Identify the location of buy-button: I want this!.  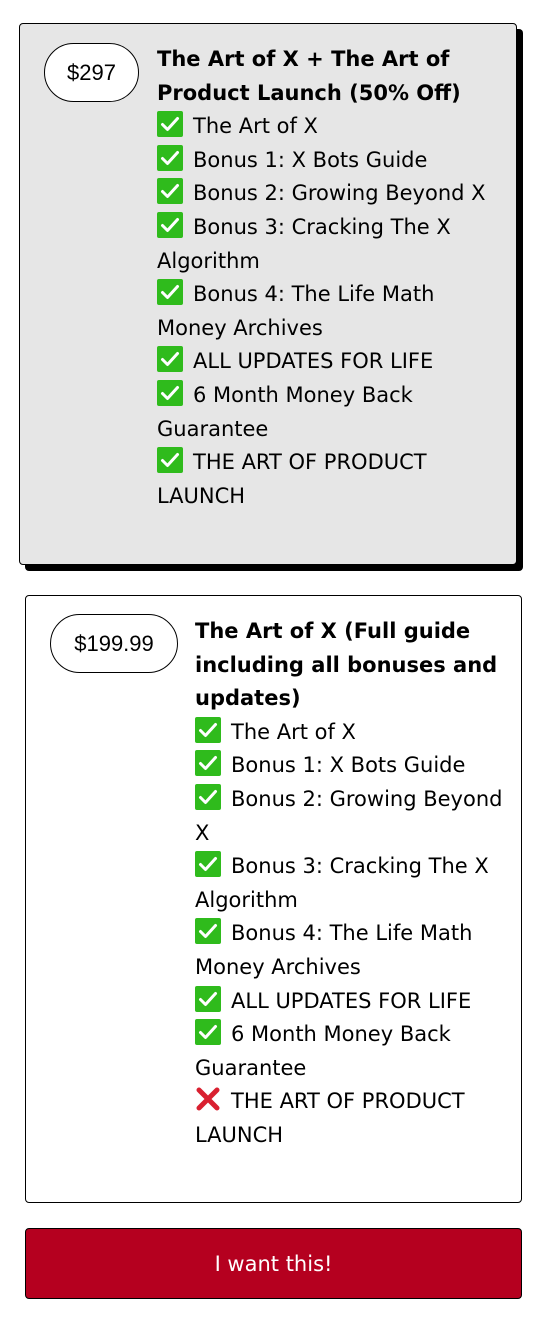
(273, 1263).